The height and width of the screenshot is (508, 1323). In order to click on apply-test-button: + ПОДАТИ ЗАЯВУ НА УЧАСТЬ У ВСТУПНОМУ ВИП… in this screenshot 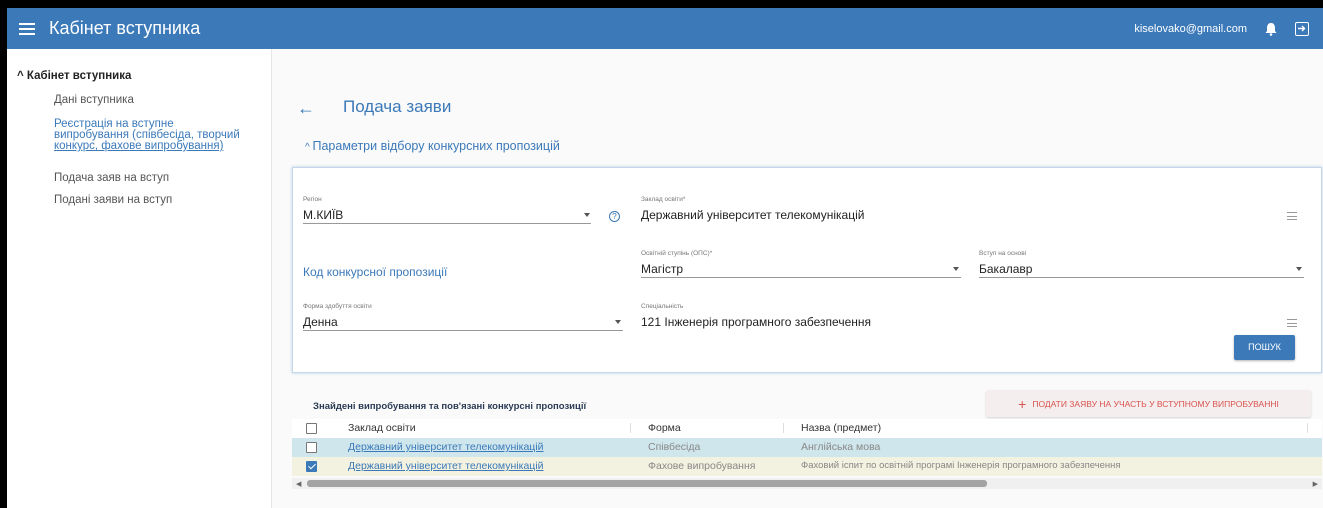, I will do `click(1148, 403)`.